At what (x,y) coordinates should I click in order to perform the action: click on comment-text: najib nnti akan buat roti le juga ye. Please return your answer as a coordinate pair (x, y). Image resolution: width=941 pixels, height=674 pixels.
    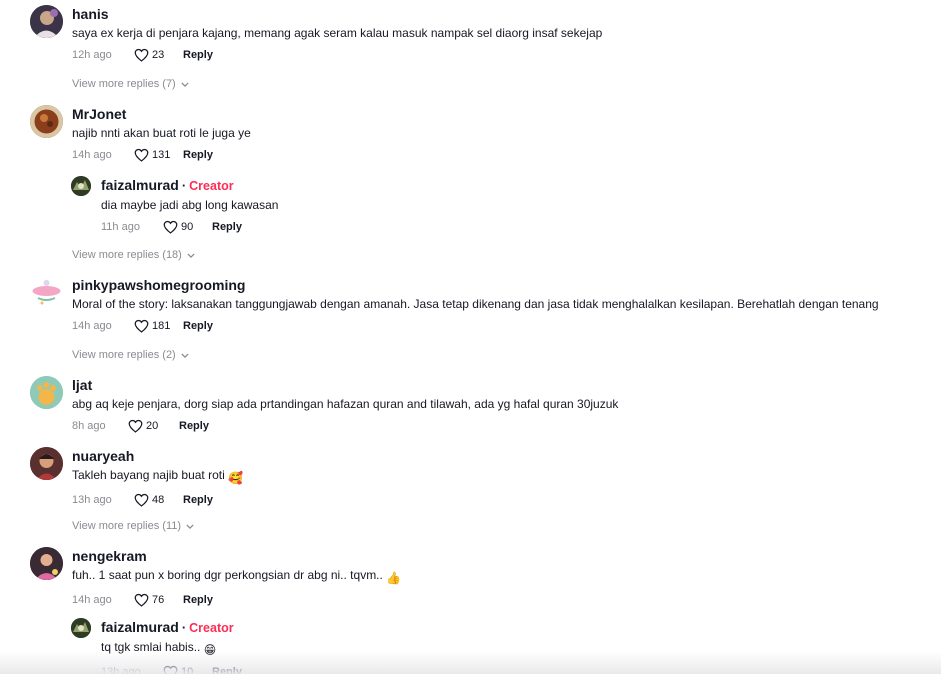
    Looking at the image, I should click on (161, 133).